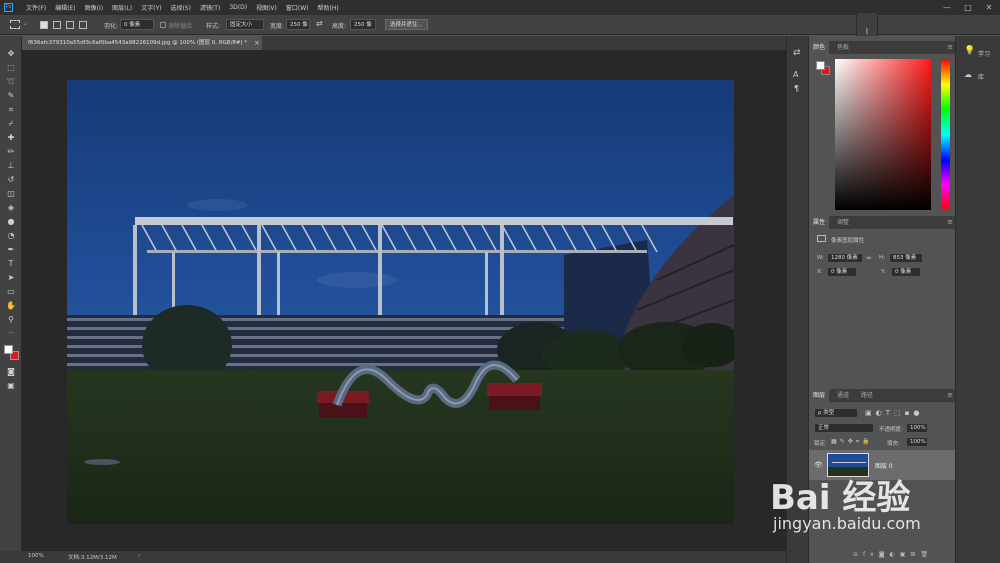  I want to click on dodge-tool-icon: ◔, so click(11, 236).